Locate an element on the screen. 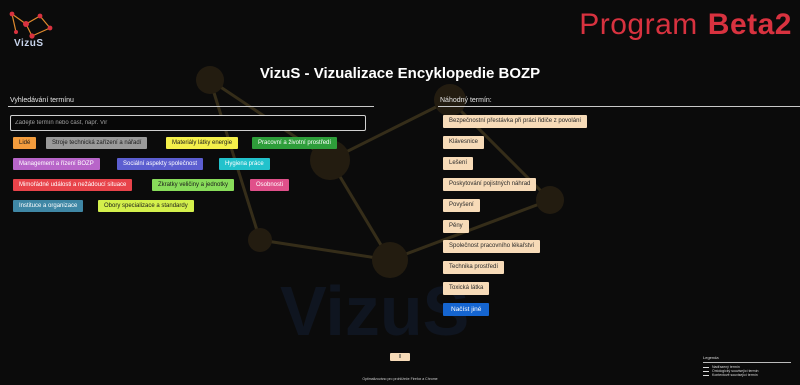 The image size is (800, 385). category-fields: Obory specializace a standardy is located at coordinates (146, 206).